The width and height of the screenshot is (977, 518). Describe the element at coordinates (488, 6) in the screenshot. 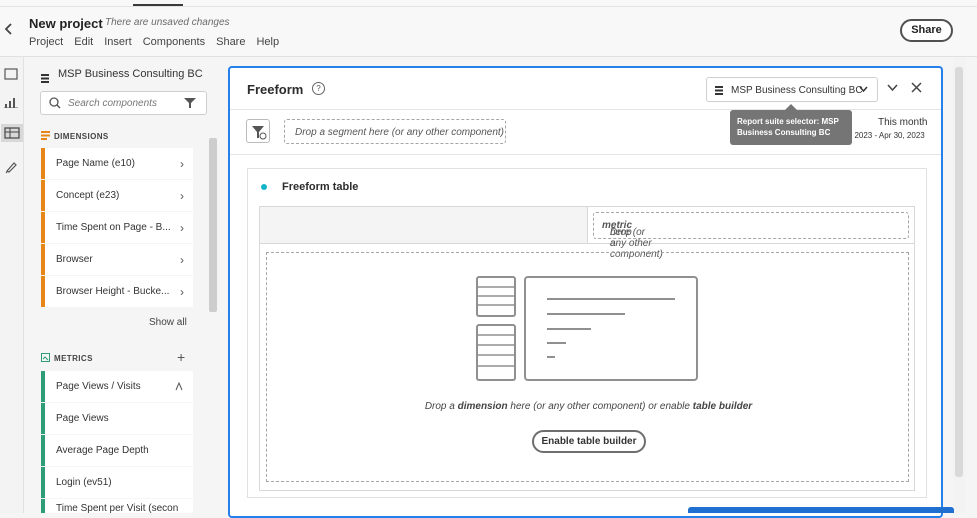

I see `top-divider` at that location.